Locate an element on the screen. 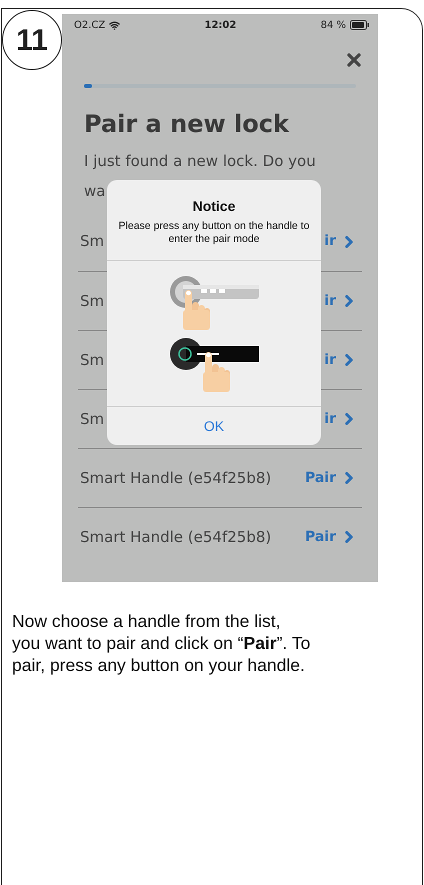 Image resolution: width=424 pixels, height=885 pixels. carrier-label: O2.CZ is located at coordinates (90, 25).